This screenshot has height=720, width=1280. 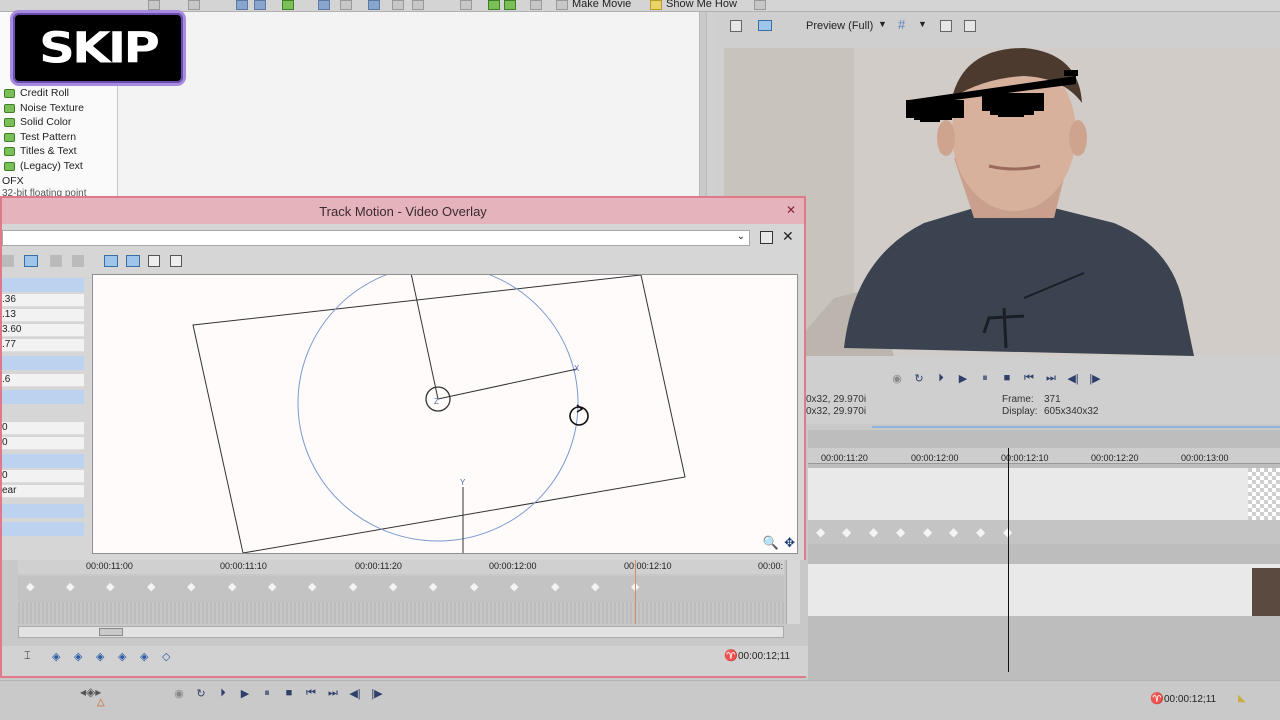 What do you see at coordinates (711, 104) in the screenshot?
I see `splitter-handle` at bounding box center [711, 104].